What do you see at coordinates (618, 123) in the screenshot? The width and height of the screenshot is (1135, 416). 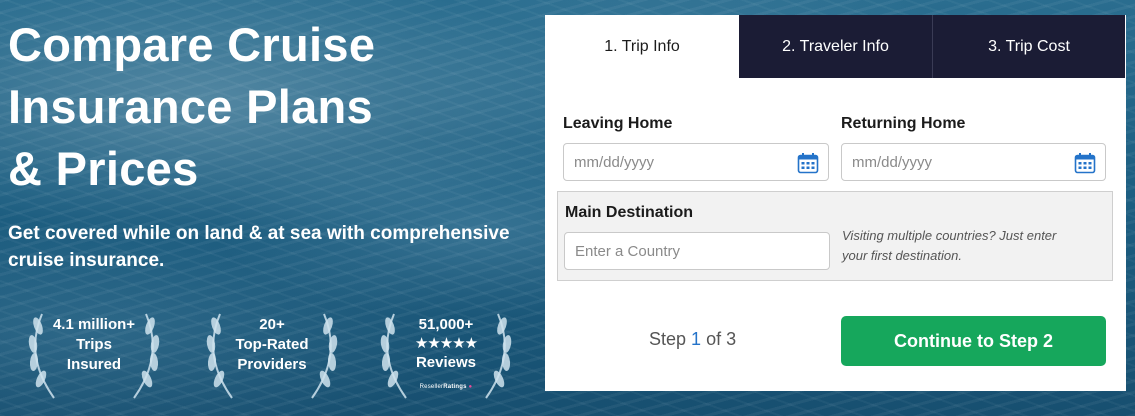 I see `leaving-home-label: Leaving Home` at bounding box center [618, 123].